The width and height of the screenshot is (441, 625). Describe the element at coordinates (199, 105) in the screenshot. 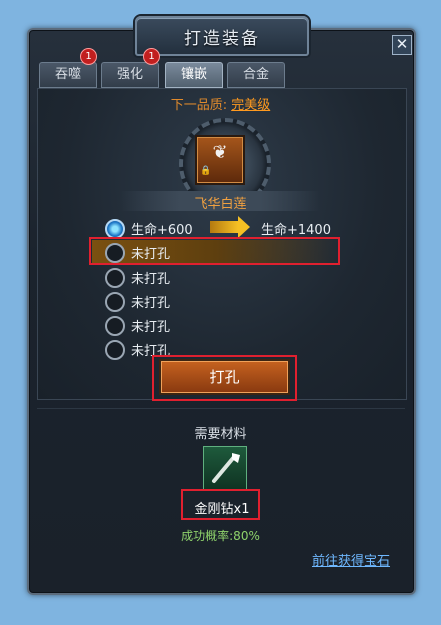

I see `next-quality-label: 下一品质:` at that location.